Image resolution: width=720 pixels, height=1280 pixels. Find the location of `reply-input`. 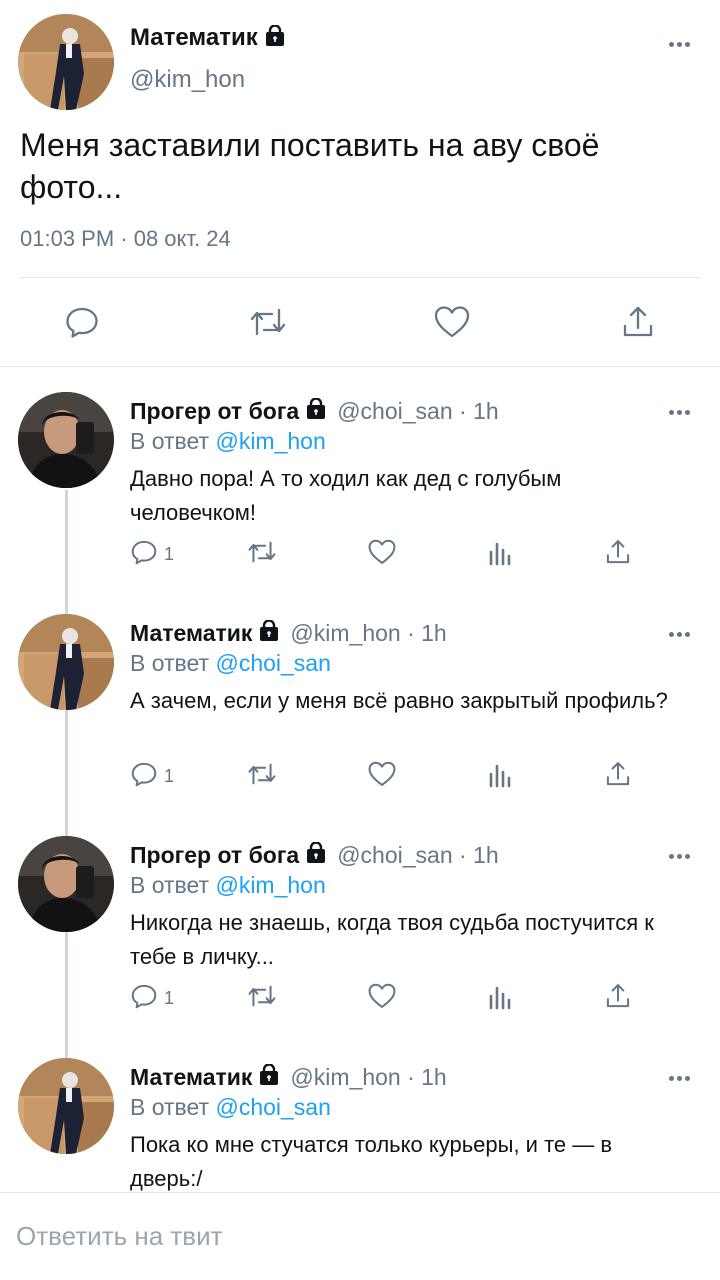

reply-input is located at coordinates (356, 1236).